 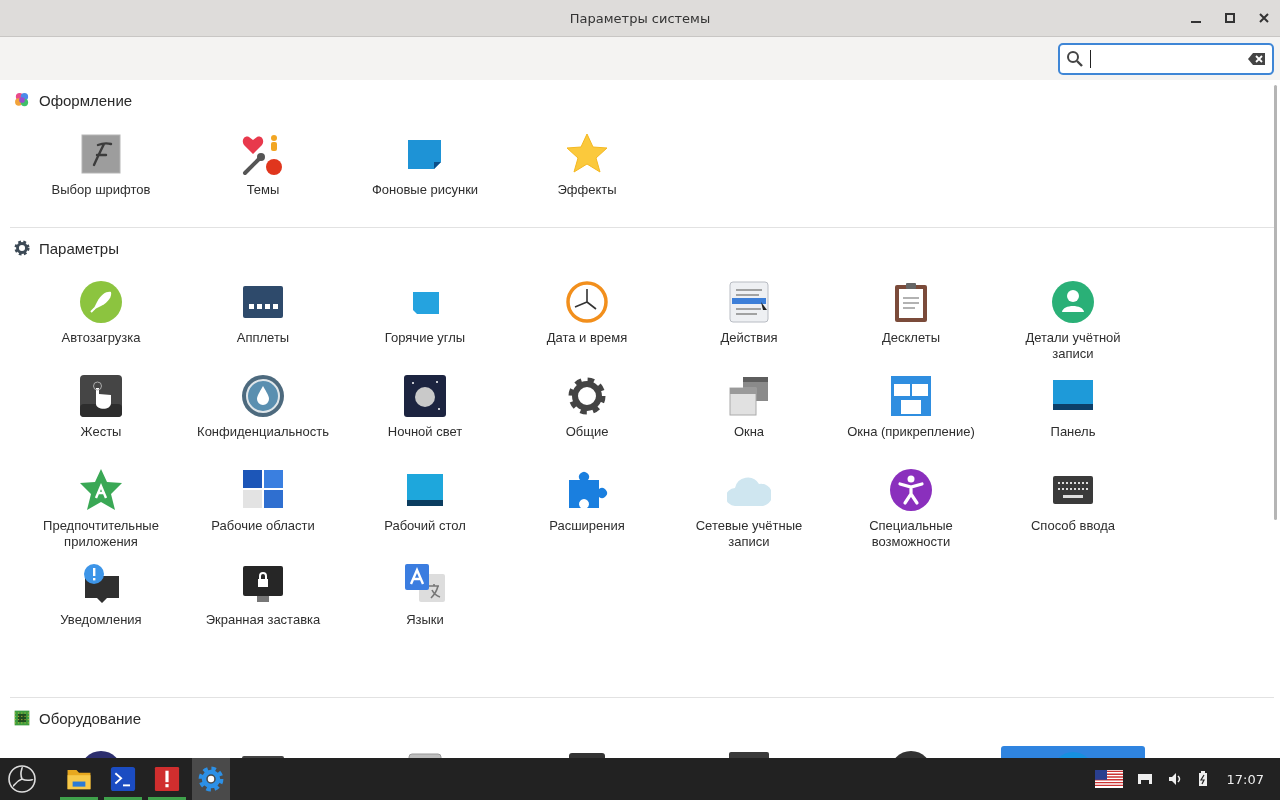 What do you see at coordinates (749, 302) in the screenshot?
I see `list-icon` at bounding box center [749, 302].